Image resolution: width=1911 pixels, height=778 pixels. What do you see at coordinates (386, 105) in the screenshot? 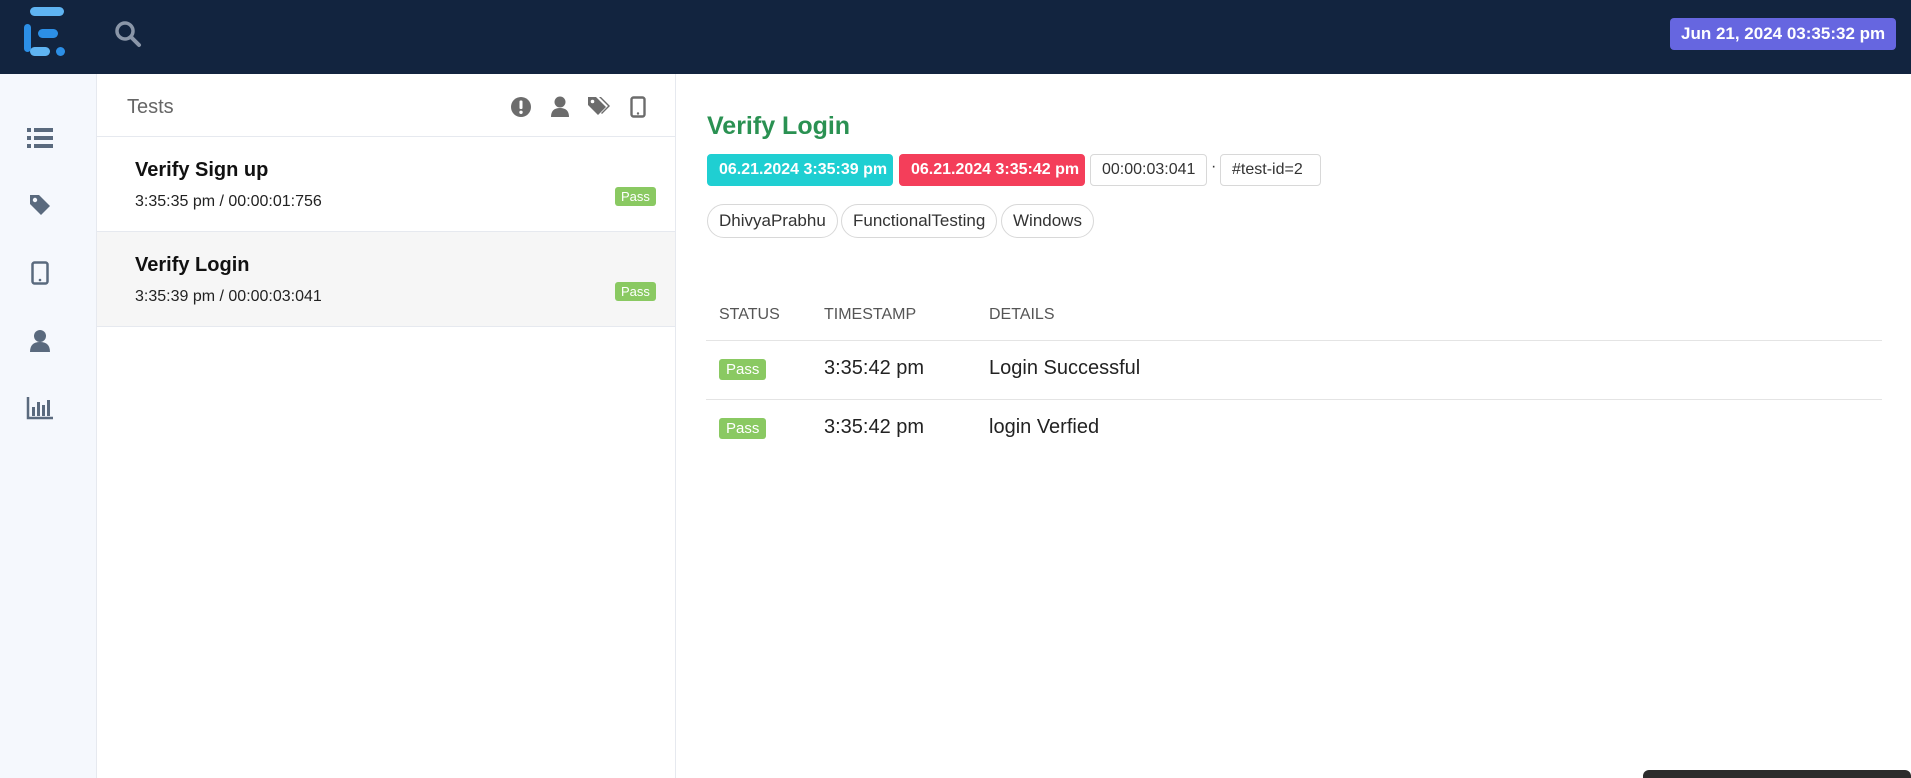
I see `tests-panel-header: Tests` at bounding box center [386, 105].